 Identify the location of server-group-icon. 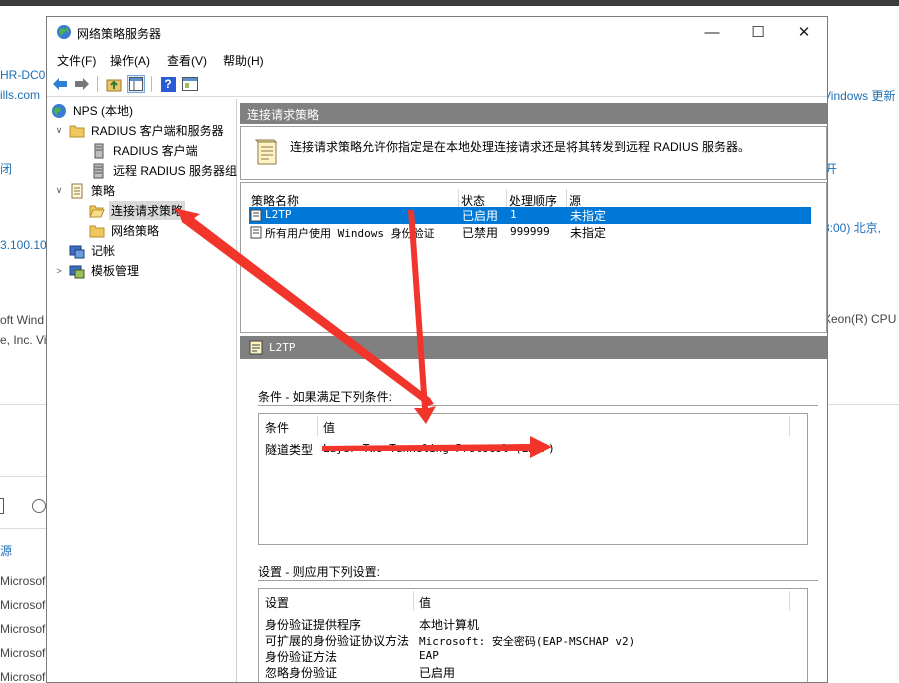
(98, 170).